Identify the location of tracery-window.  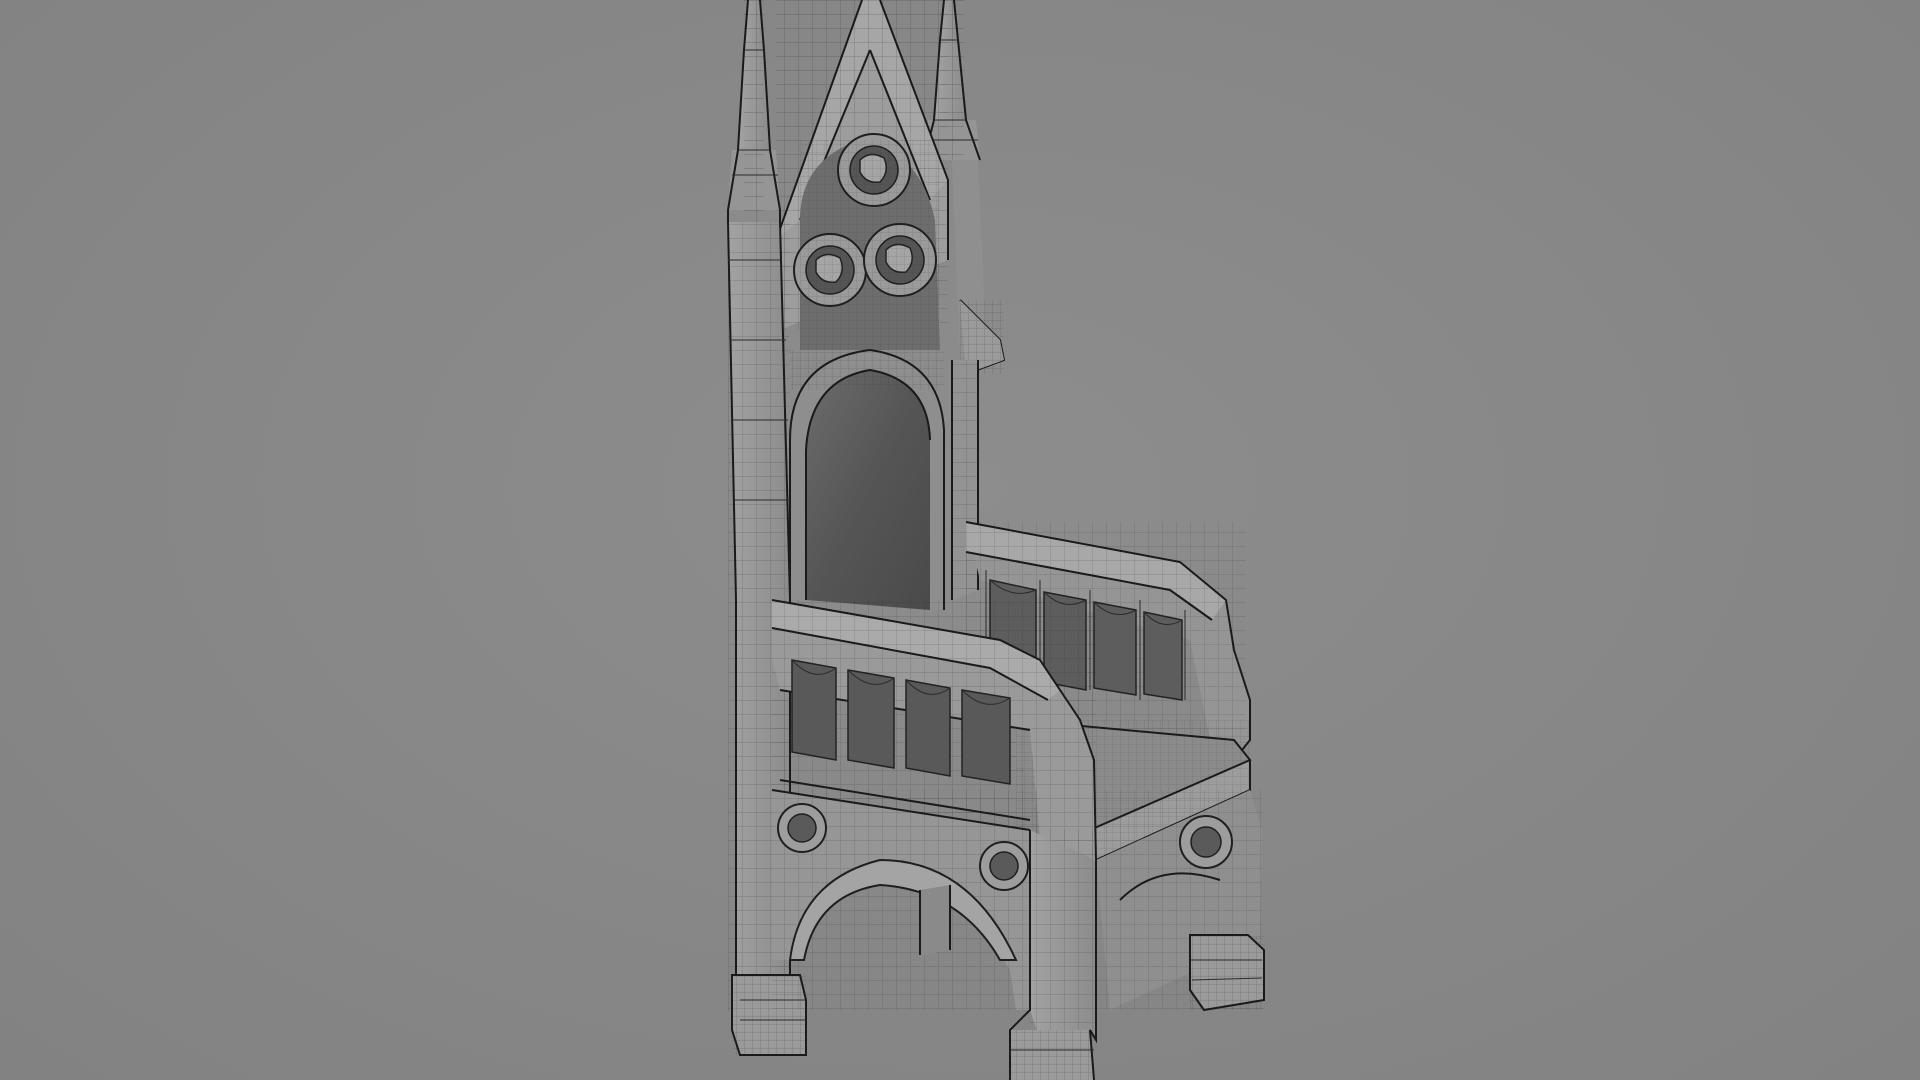
(866, 241).